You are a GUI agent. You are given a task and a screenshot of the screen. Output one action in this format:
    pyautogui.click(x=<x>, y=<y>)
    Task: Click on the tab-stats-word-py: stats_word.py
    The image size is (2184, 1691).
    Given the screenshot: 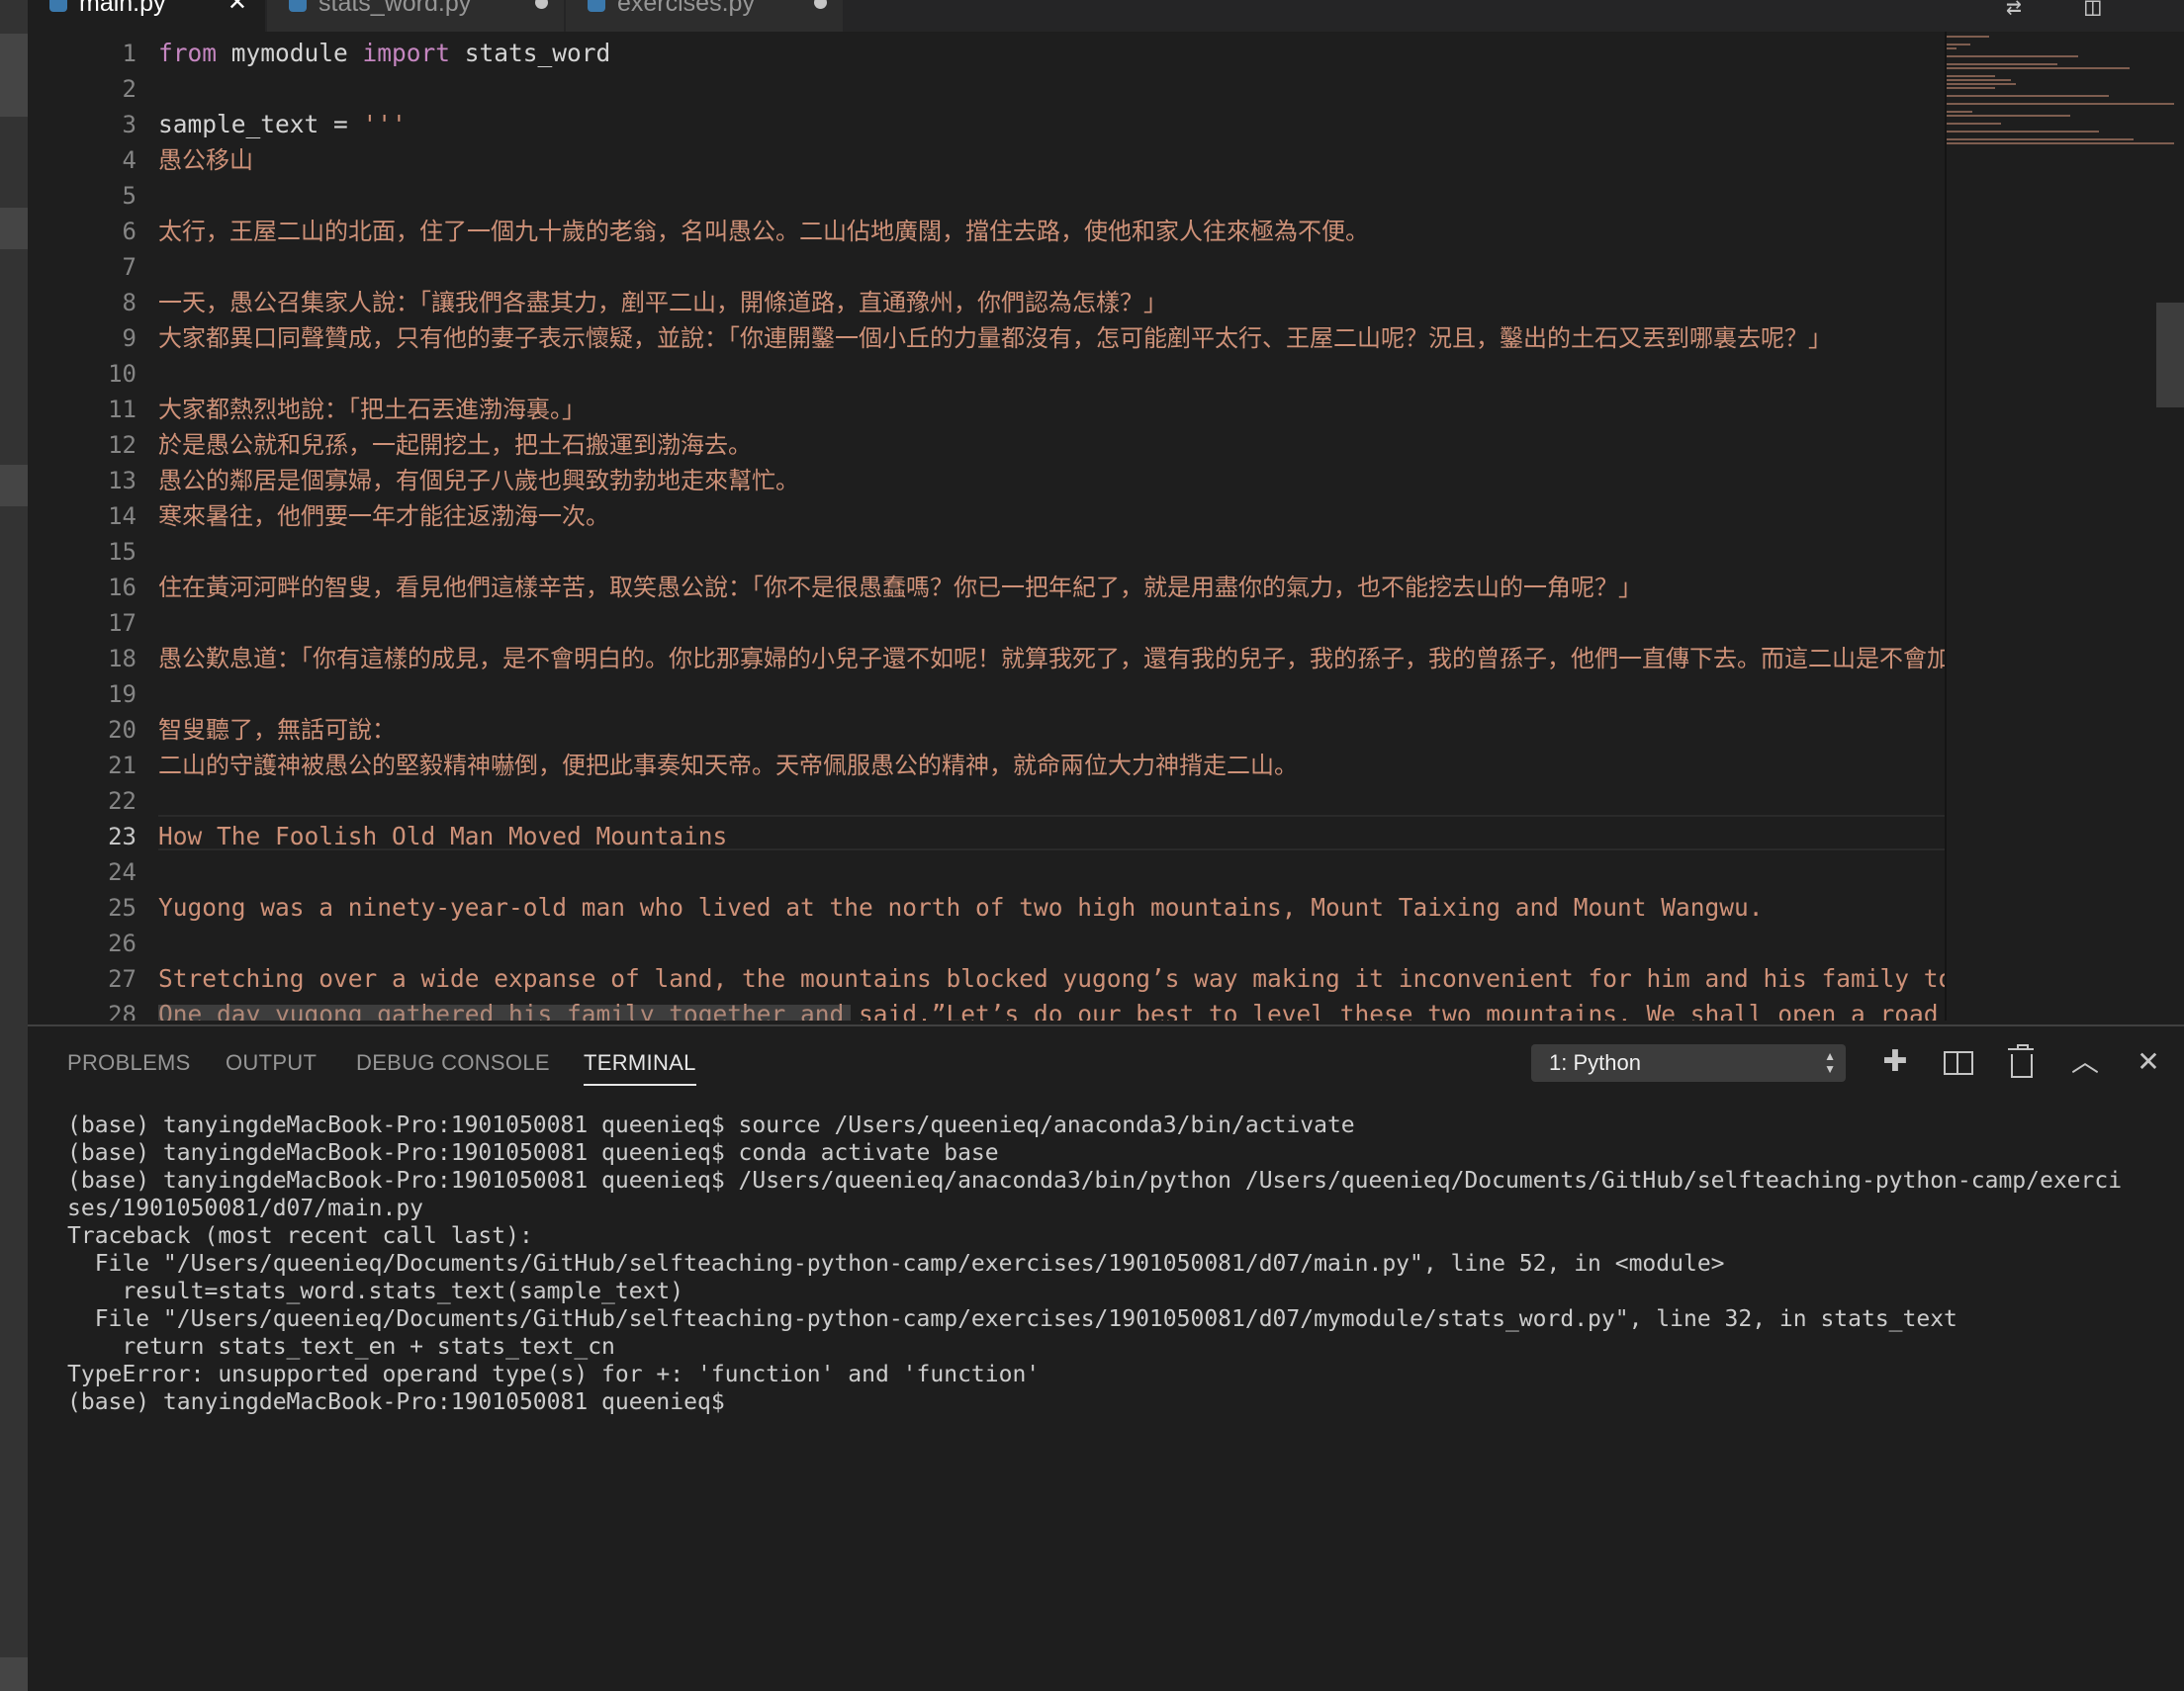 What is the action you would take?
    pyautogui.click(x=415, y=16)
    